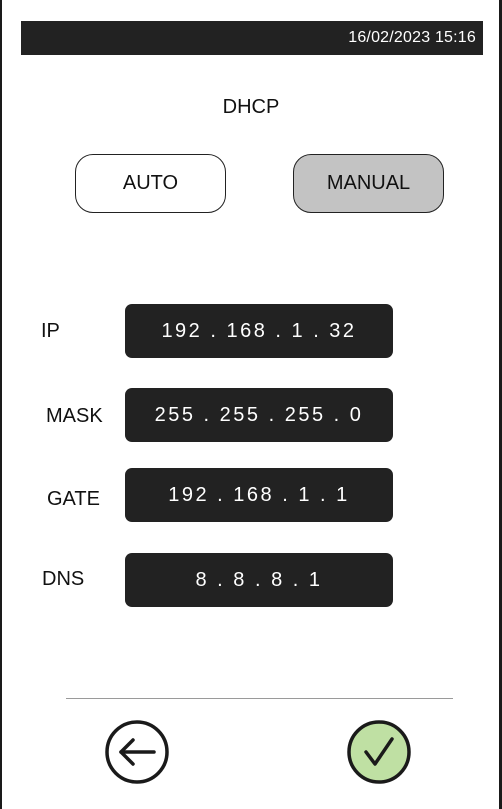 This screenshot has width=502, height=809. Describe the element at coordinates (50, 331) in the screenshot. I see `ip-label: IP` at that location.